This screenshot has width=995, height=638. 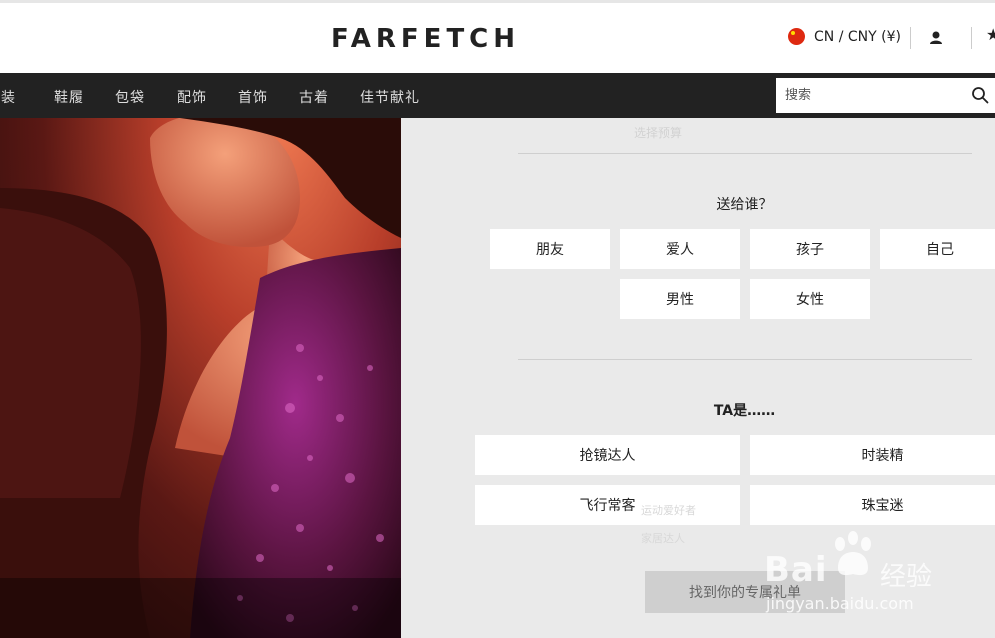 I want to click on region-label: CN / CNY (¥), so click(x=857, y=36).